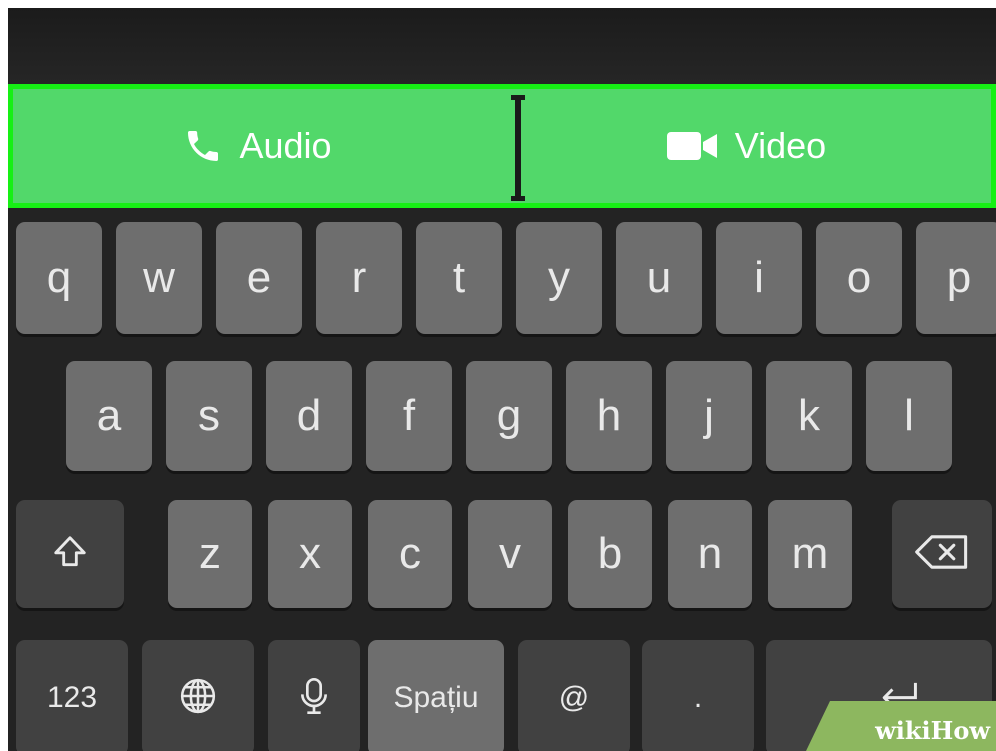  I want to click on key-label: g, so click(509, 415).